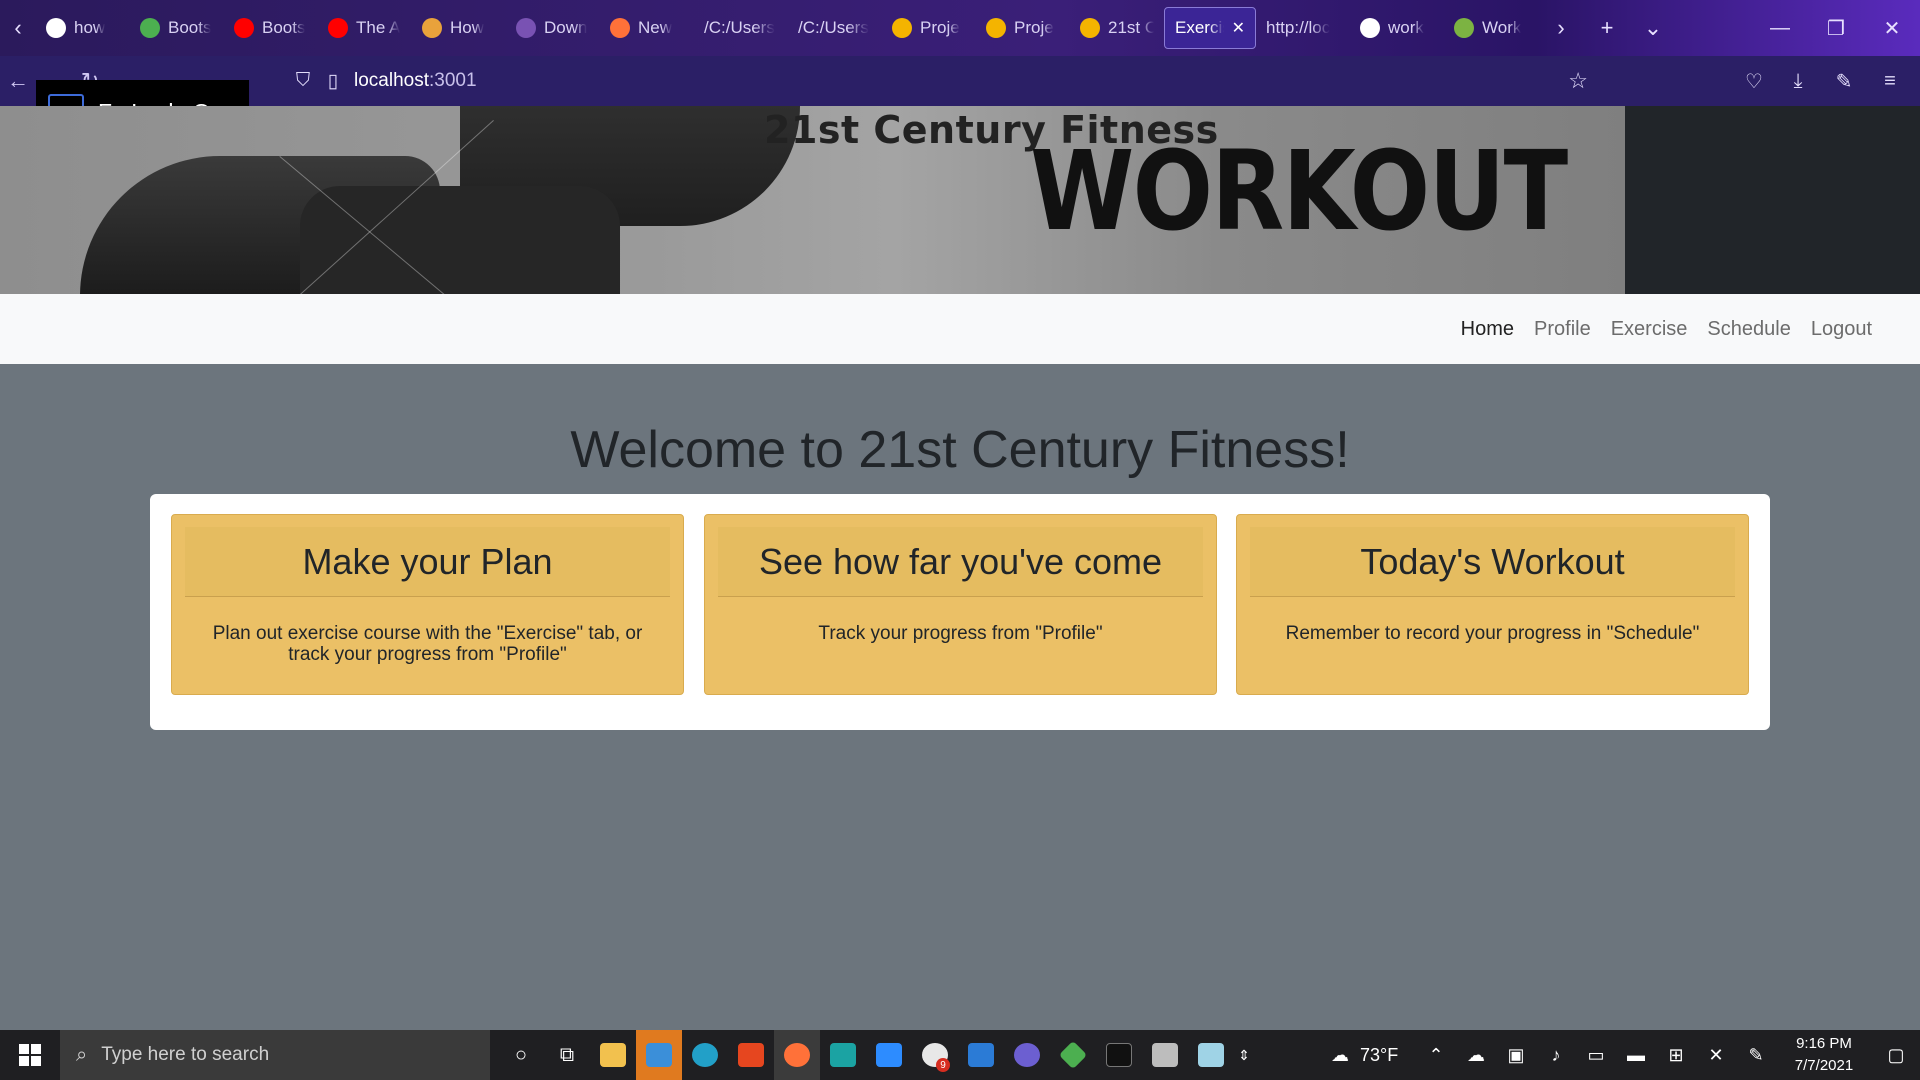 The height and width of the screenshot is (1080, 1920). I want to click on browser-tab: http://loc, so click(1303, 28).